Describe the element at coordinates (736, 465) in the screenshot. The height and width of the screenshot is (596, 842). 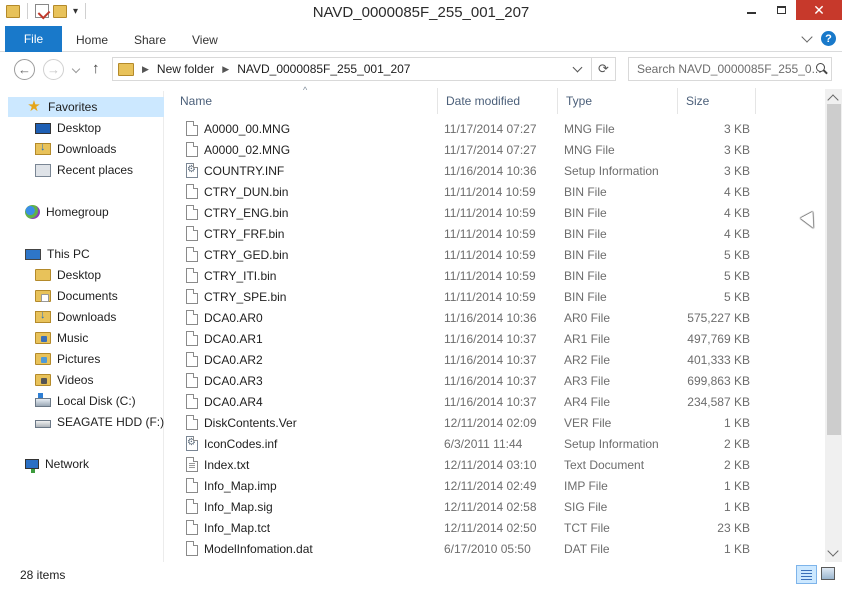
I see `file-size: 2 KB` at that location.